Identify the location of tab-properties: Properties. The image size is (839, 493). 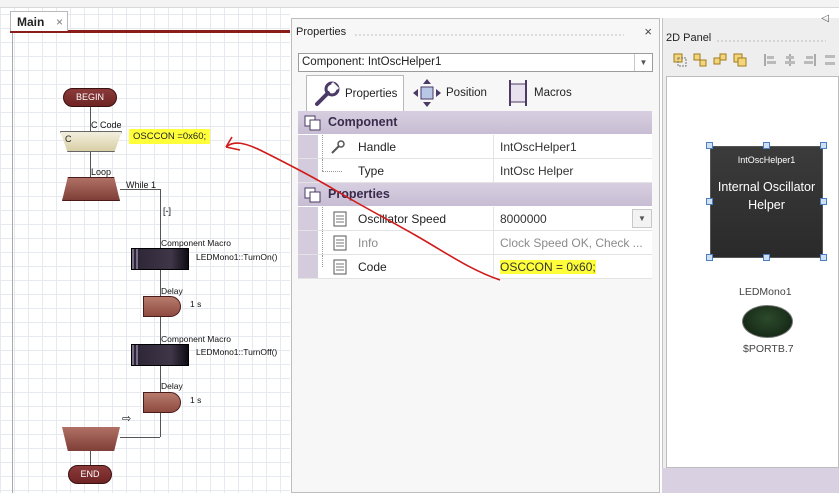
(355, 93).